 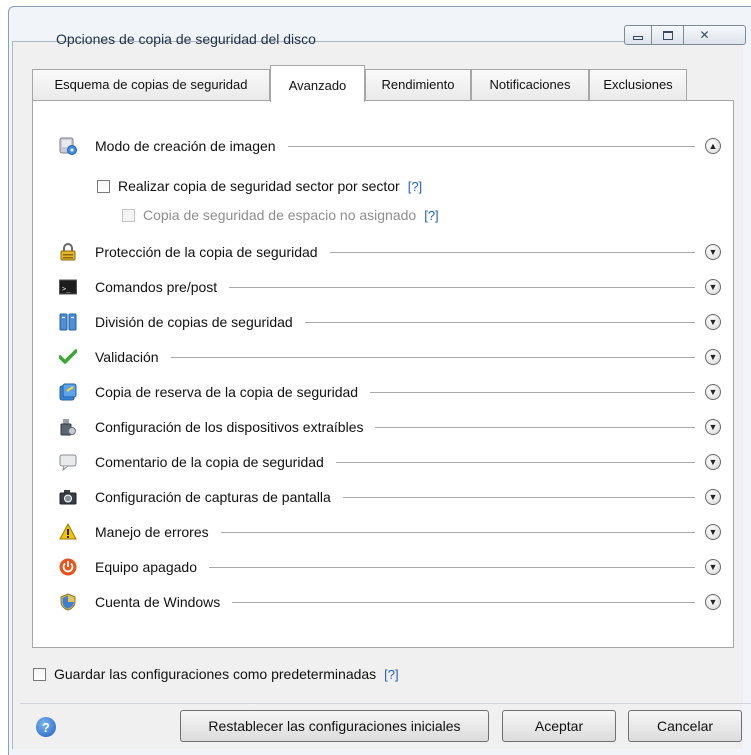 I want to click on section-screenshot-settings: Configuración de capturas de pantalla ▼, so click(x=390, y=497).